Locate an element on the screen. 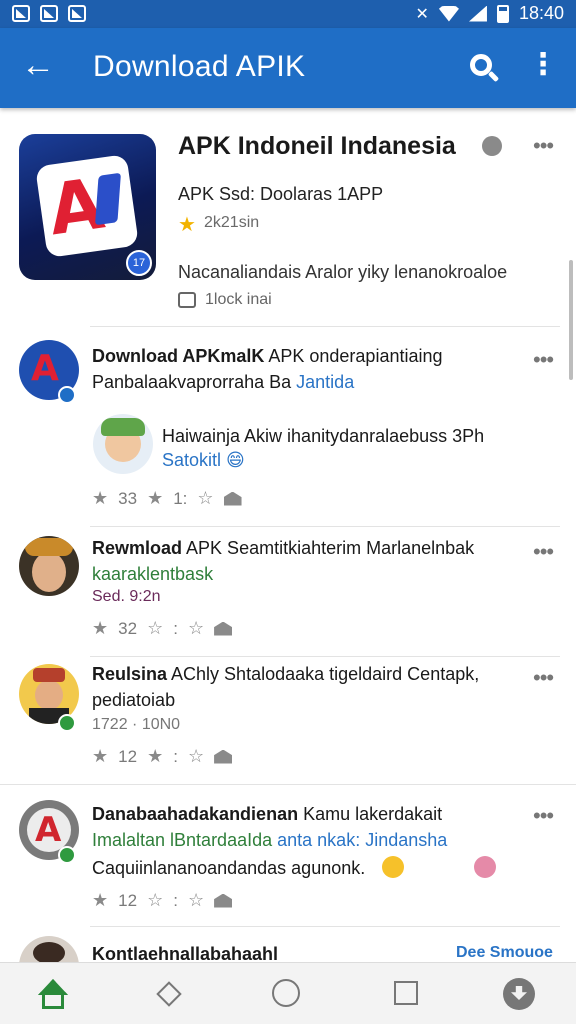 The width and height of the screenshot is (576, 1024). wifi-icon is located at coordinates (448, 13).